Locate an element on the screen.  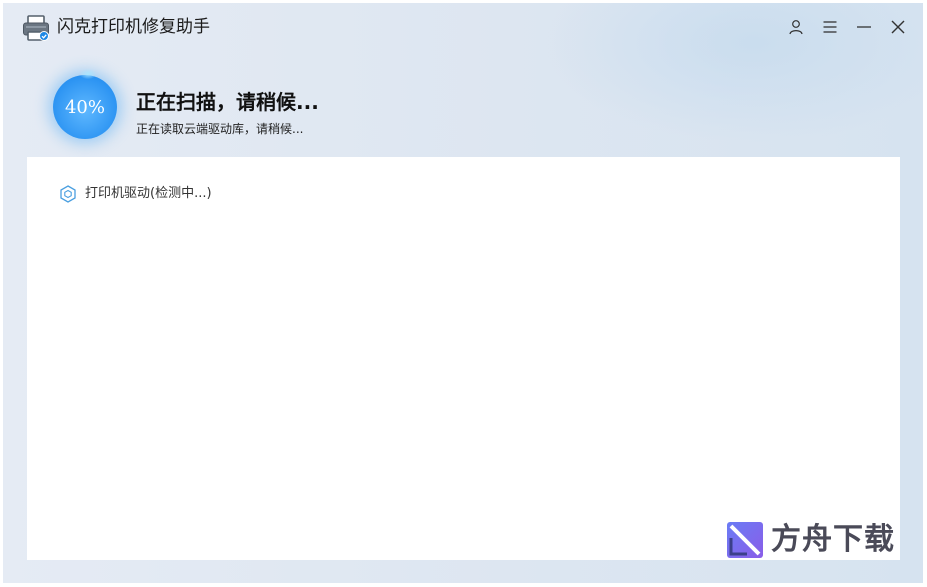
close-icon is located at coordinates (898, 27).